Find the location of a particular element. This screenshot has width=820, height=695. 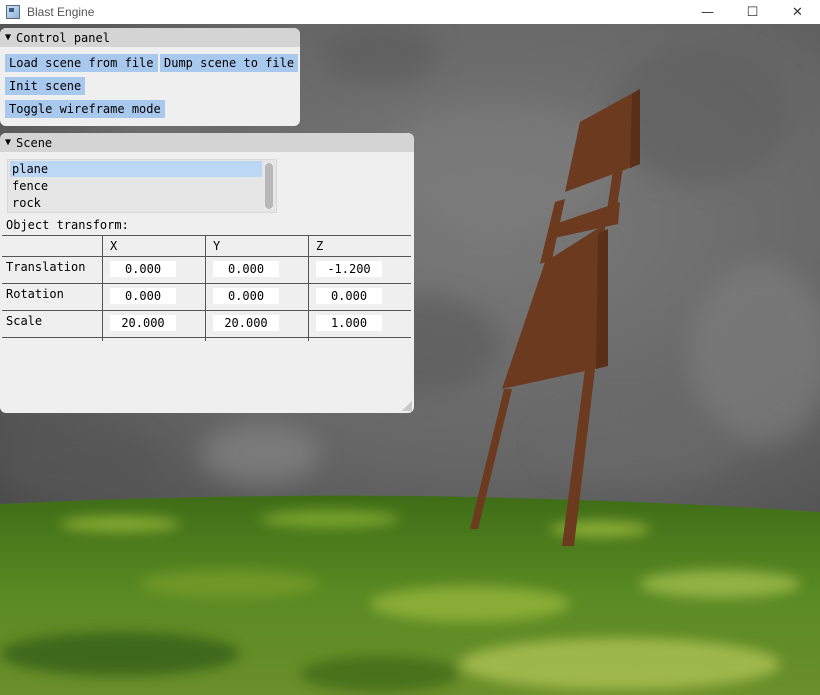

scene-panel-title: Scene is located at coordinates (34, 142).